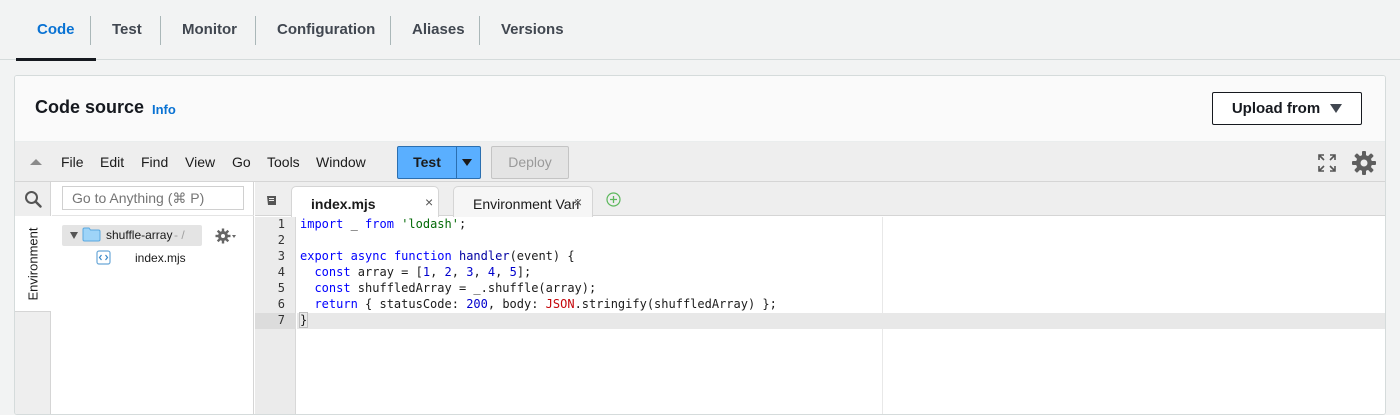 The height and width of the screenshot is (415, 1400). What do you see at coordinates (281, 224) in the screenshot?
I see `line-number: 1` at bounding box center [281, 224].